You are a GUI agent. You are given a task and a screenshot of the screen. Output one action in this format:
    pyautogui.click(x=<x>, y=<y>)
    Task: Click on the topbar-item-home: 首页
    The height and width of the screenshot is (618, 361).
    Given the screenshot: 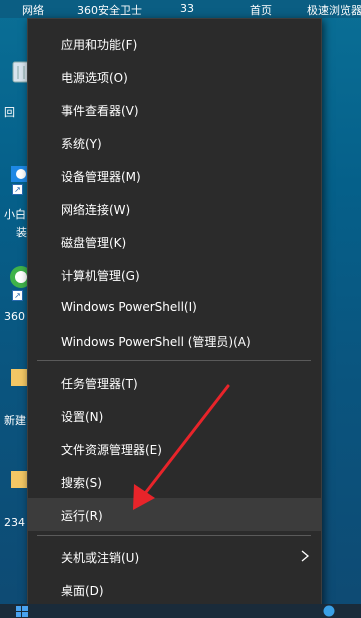 What is the action you would take?
    pyautogui.click(x=261, y=10)
    